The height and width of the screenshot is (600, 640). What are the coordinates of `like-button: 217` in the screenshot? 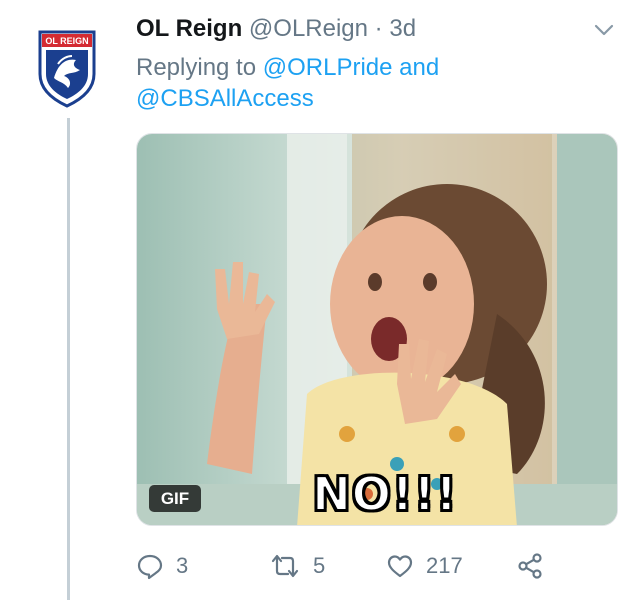 It's located at (424, 566).